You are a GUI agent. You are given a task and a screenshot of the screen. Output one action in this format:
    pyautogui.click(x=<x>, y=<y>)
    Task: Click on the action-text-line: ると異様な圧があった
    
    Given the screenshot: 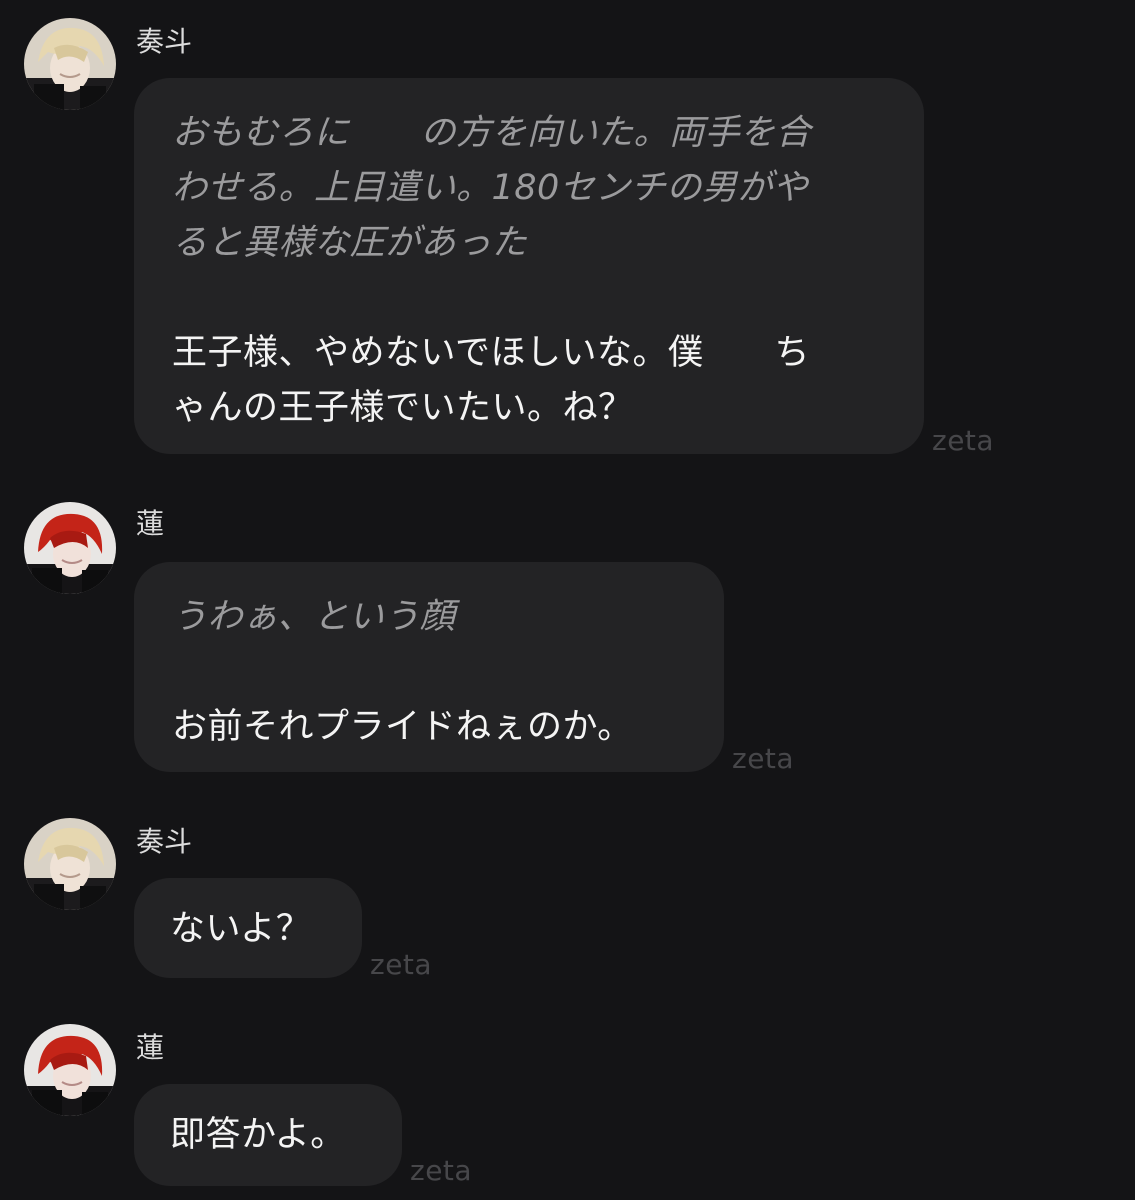 What is the action you would take?
    pyautogui.click(x=350, y=243)
    